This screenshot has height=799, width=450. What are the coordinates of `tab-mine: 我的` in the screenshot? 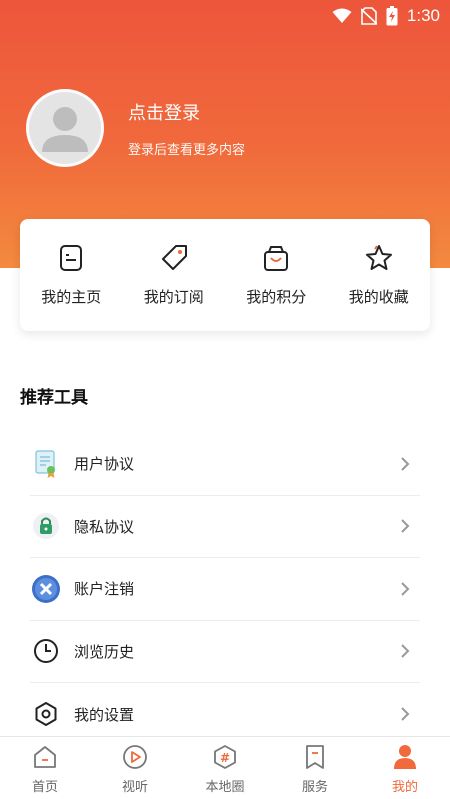 It's located at (405, 768).